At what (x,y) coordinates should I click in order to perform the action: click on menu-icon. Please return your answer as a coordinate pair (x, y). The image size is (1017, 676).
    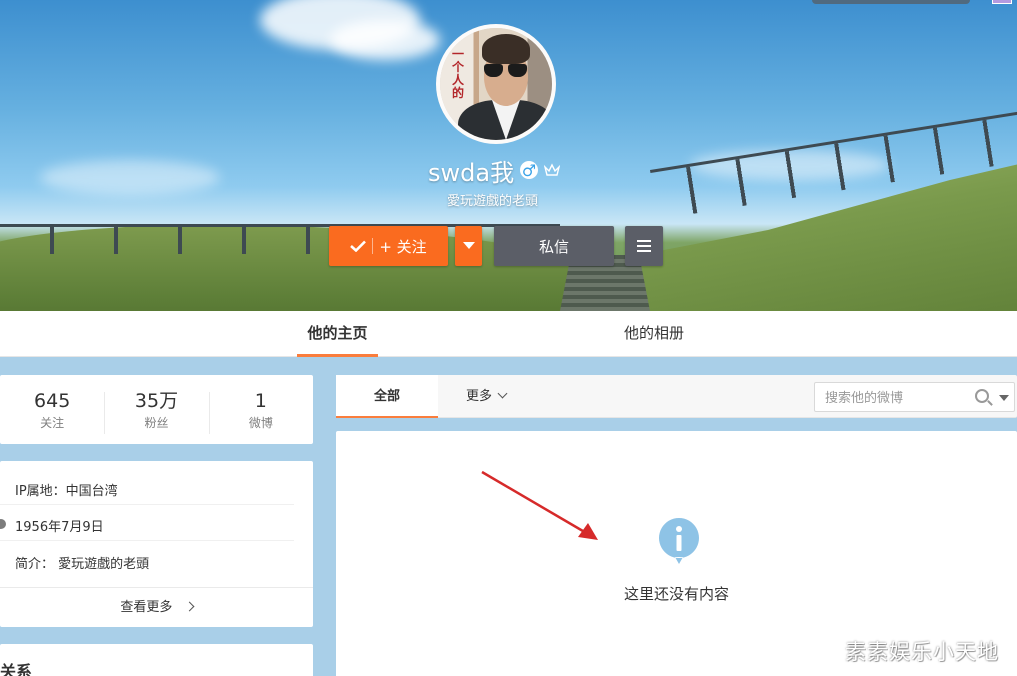
    Looking at the image, I should click on (644, 246).